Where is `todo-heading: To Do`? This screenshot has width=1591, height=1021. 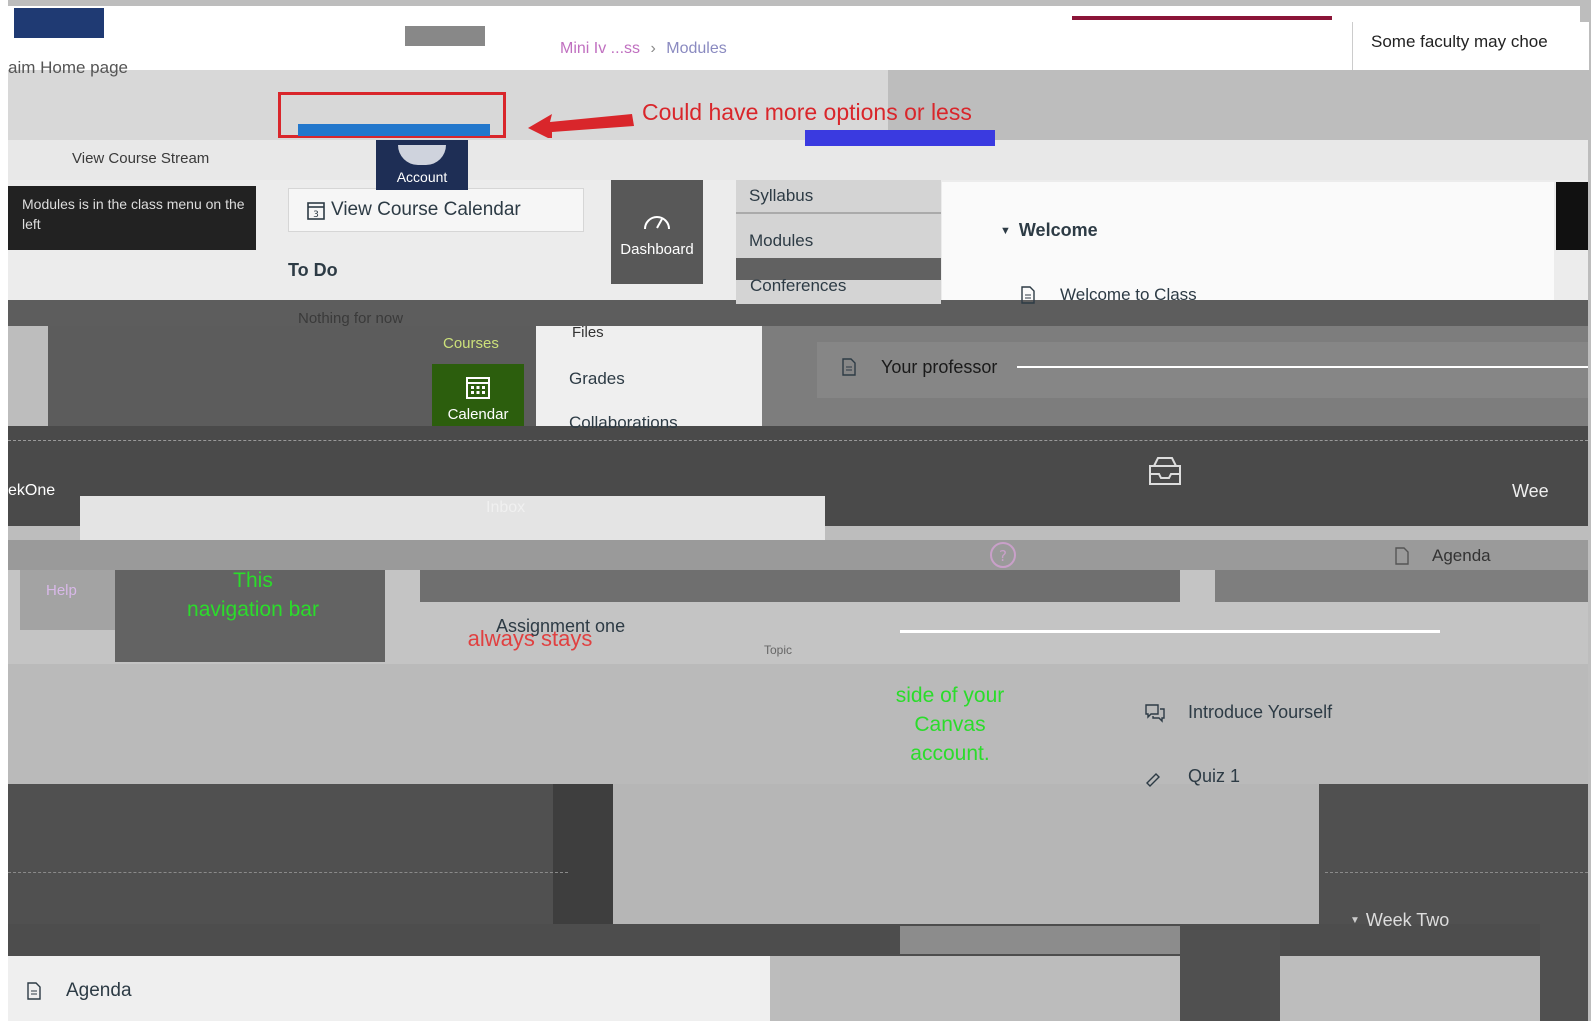 todo-heading: To Do is located at coordinates (313, 270).